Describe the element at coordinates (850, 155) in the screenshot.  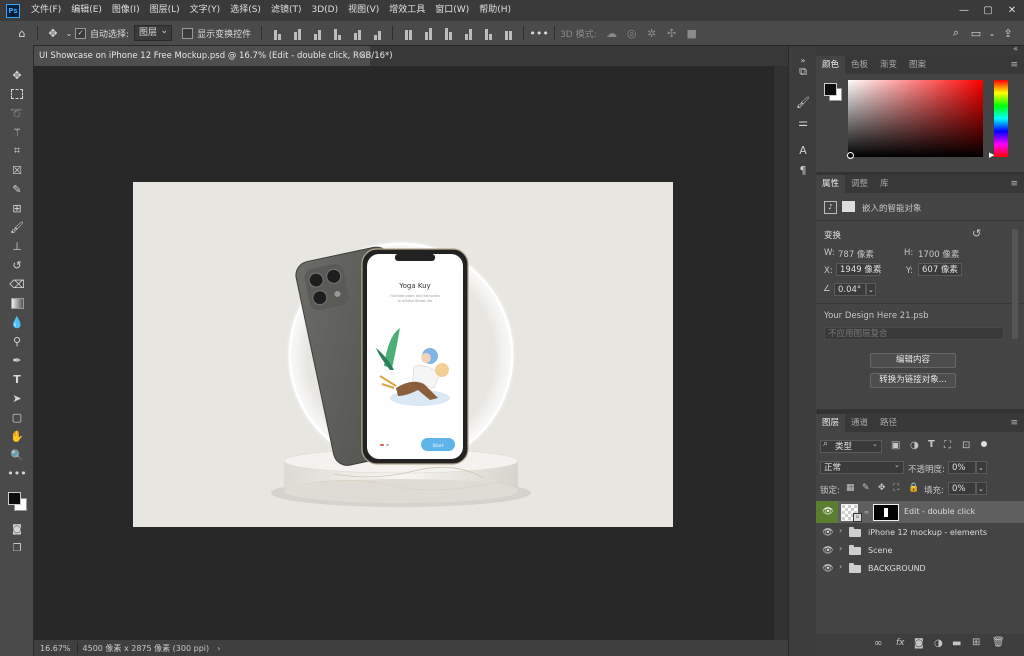
I see `color-picker-marker` at that location.